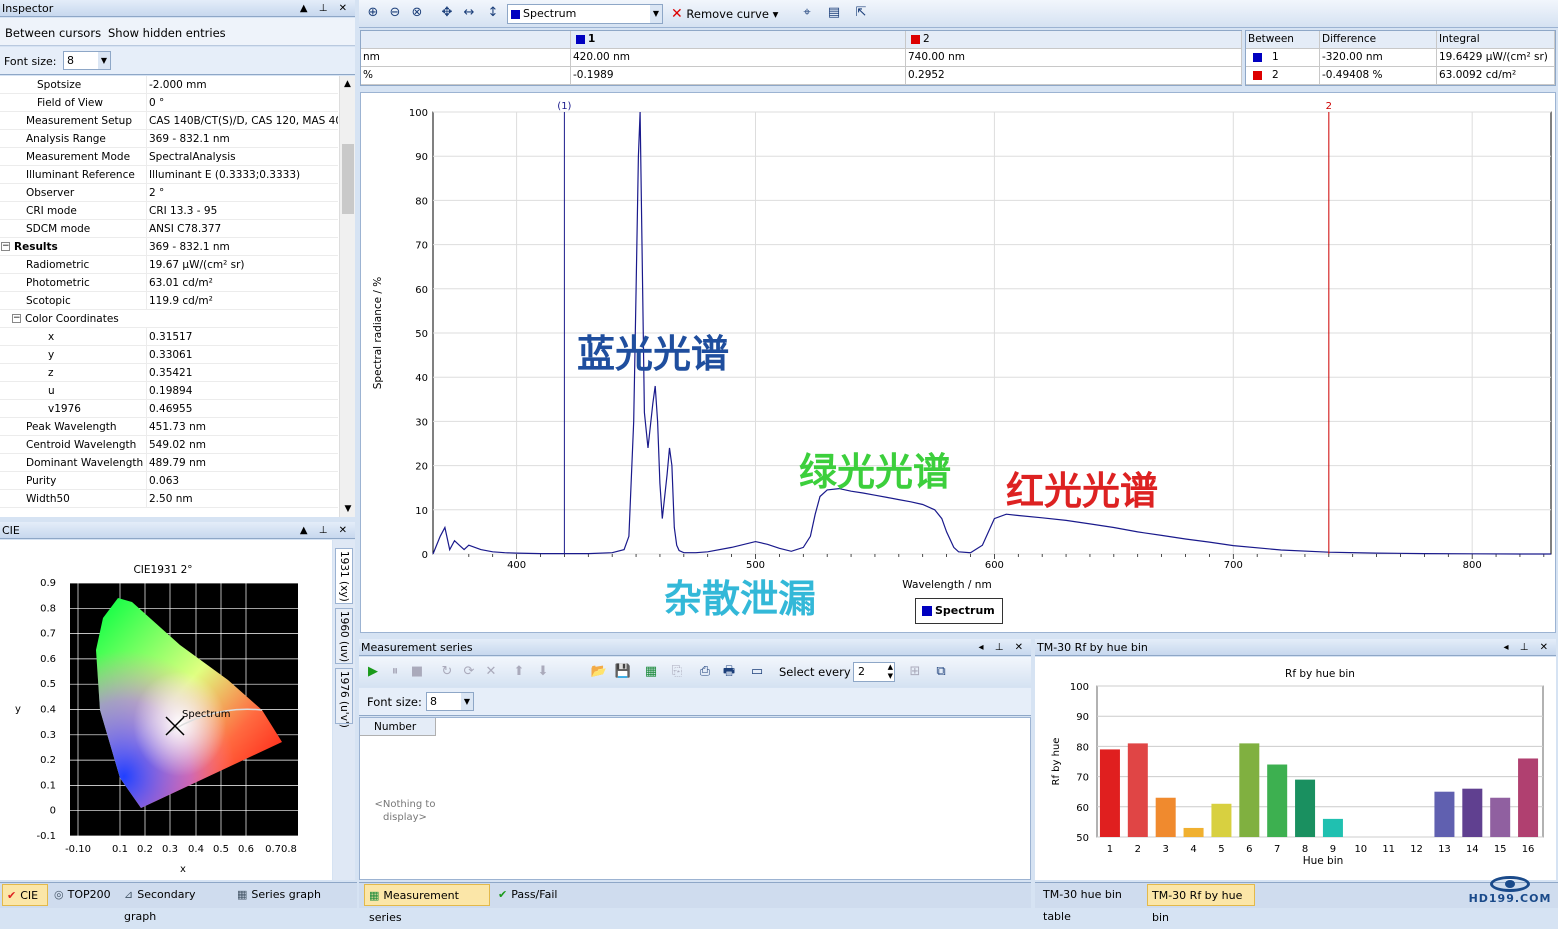 Image resolution: width=1558 pixels, height=929 pixels. Describe the element at coordinates (417, 672) in the screenshot. I see `stop-icon: ■` at that location.